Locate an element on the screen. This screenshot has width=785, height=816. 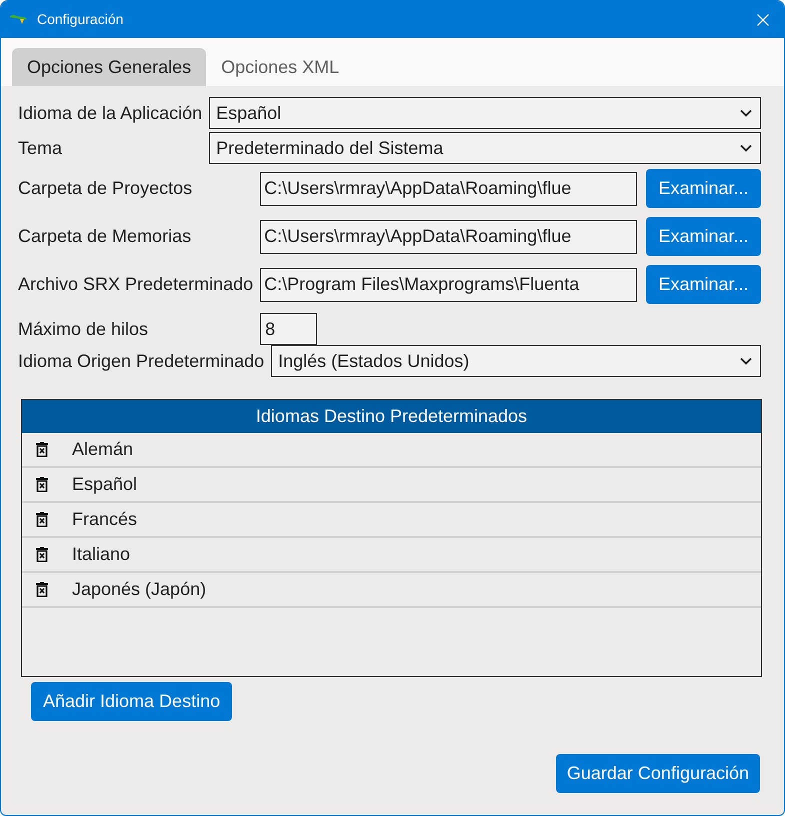
window-title: Configuración is located at coordinates (80, 19).